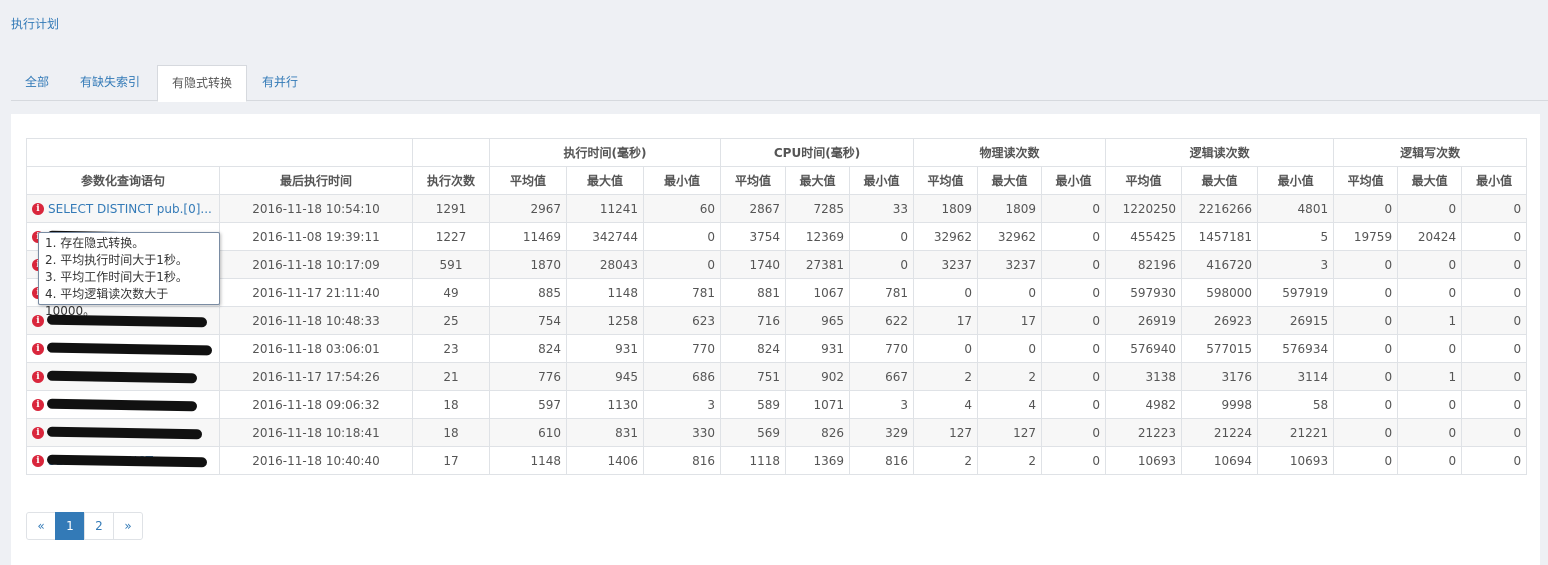 This screenshot has width=1548, height=565. I want to click on pagination-page-1: 1, so click(70, 526).